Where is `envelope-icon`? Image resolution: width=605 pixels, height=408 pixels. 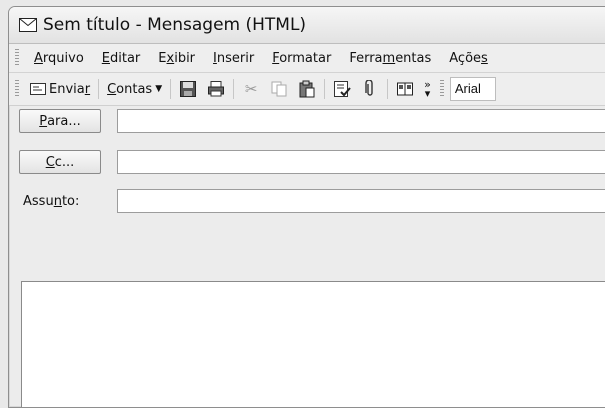 envelope-icon is located at coordinates (28, 25).